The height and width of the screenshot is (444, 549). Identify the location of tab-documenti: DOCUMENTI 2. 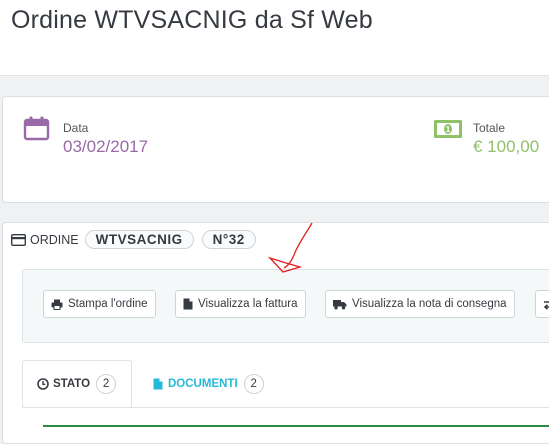
(208, 384).